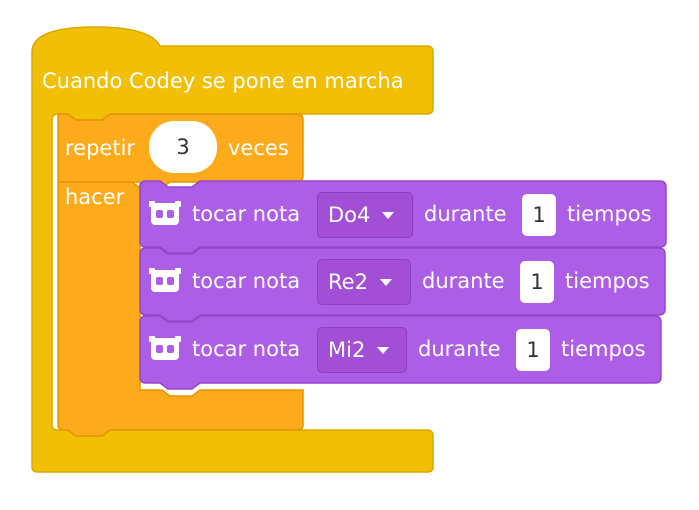  Describe the element at coordinates (347, 350) in the screenshot. I see `note-dropdown-value: Mi2` at that location.